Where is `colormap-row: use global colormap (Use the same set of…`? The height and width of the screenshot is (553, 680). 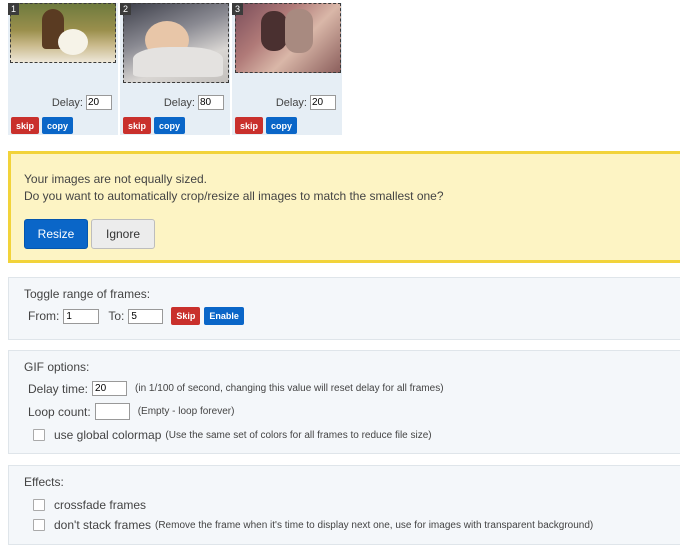 colormap-row: use global colormap (Use the same set of… is located at coordinates (232, 435).